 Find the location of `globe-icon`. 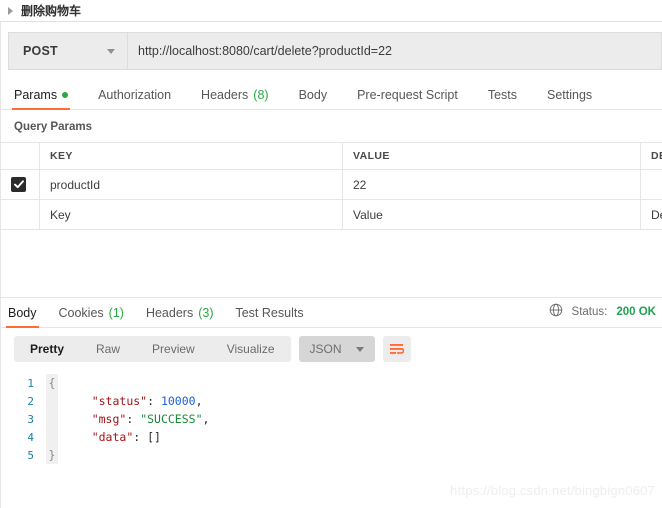

globe-icon is located at coordinates (556, 311).